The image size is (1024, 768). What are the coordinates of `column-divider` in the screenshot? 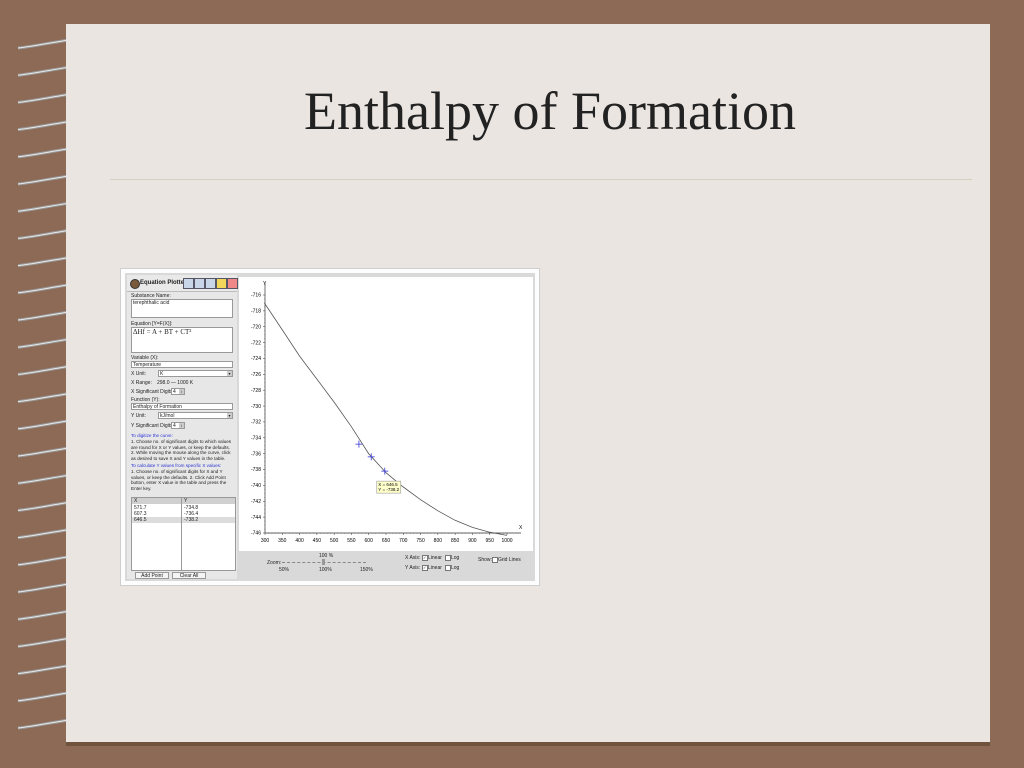 It's located at (181, 534).